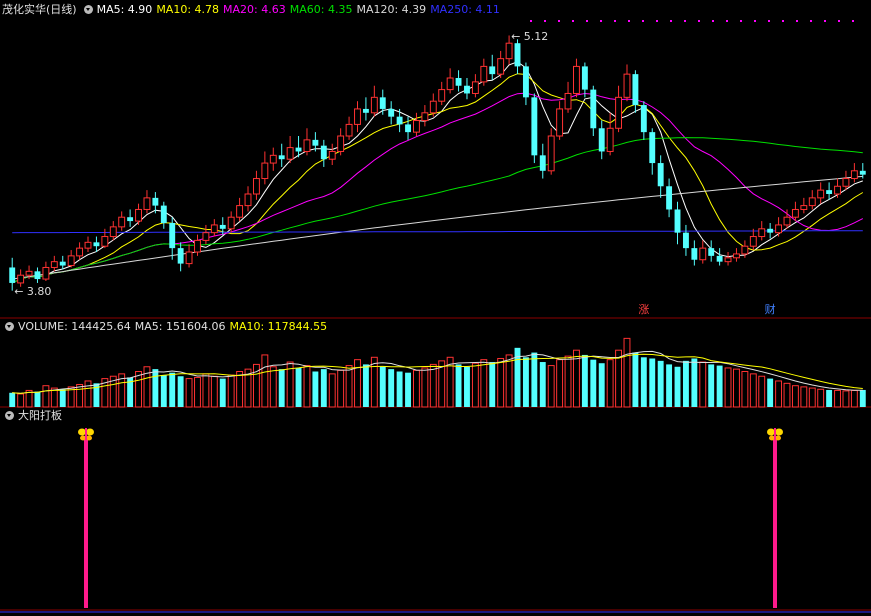 The width and height of the screenshot is (871, 616). What do you see at coordinates (530, 37) in the screenshot?
I see `high-price-label: ← 5.12` at bounding box center [530, 37].